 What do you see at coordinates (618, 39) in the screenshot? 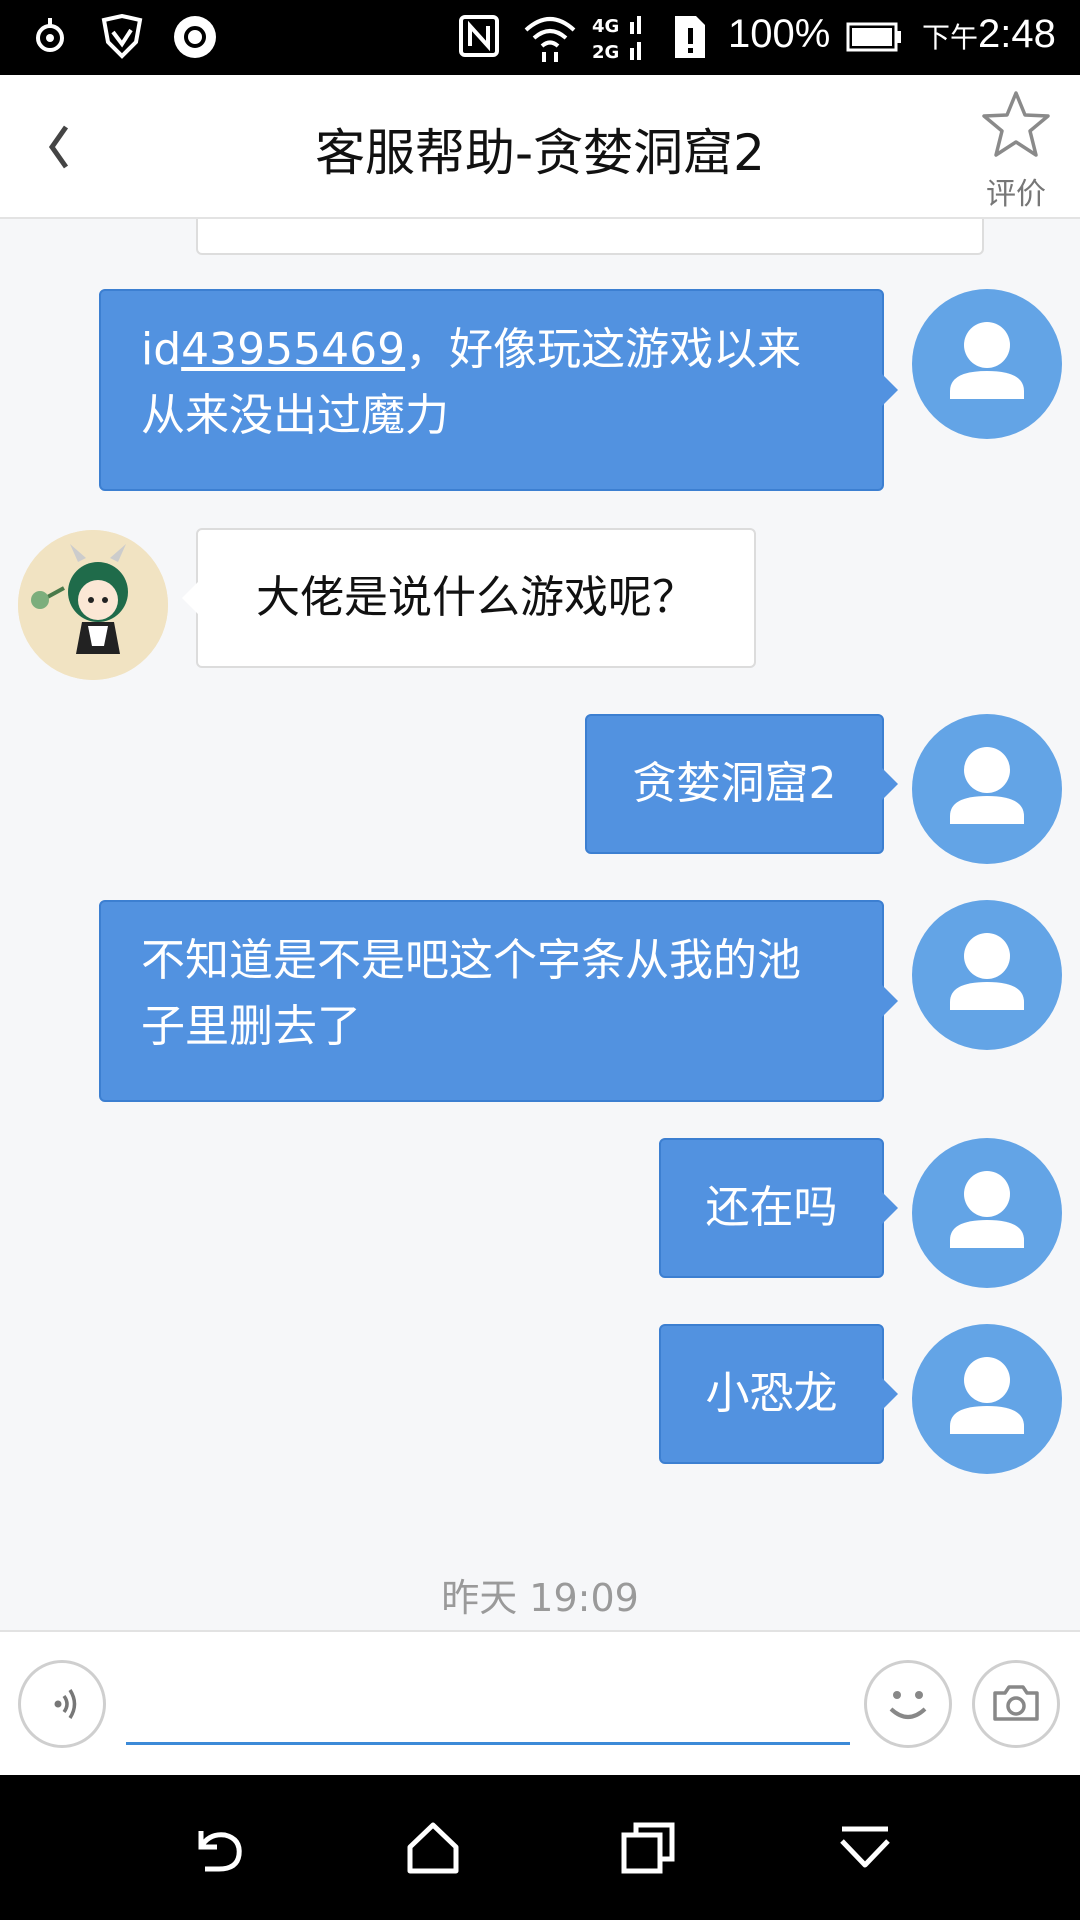
I see `signal-icon: 4G 2G` at bounding box center [618, 39].